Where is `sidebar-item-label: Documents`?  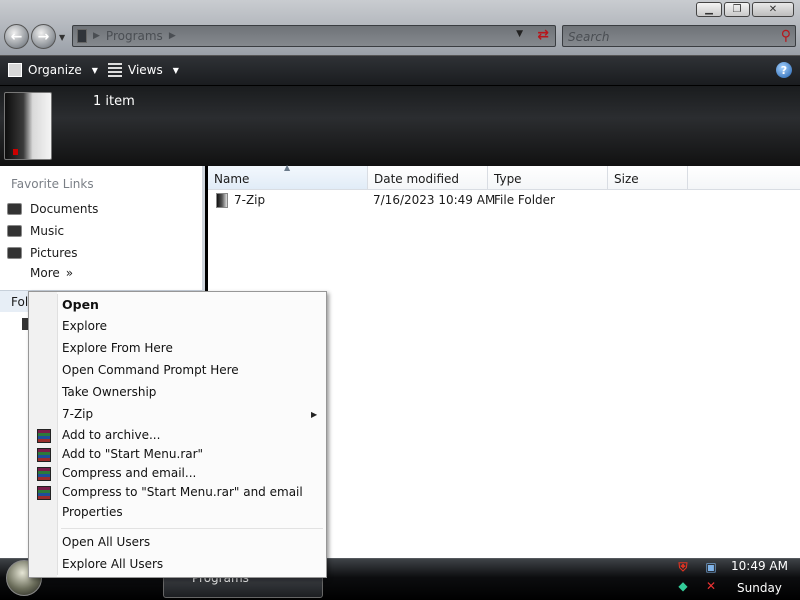 sidebar-item-label: Documents is located at coordinates (64, 209).